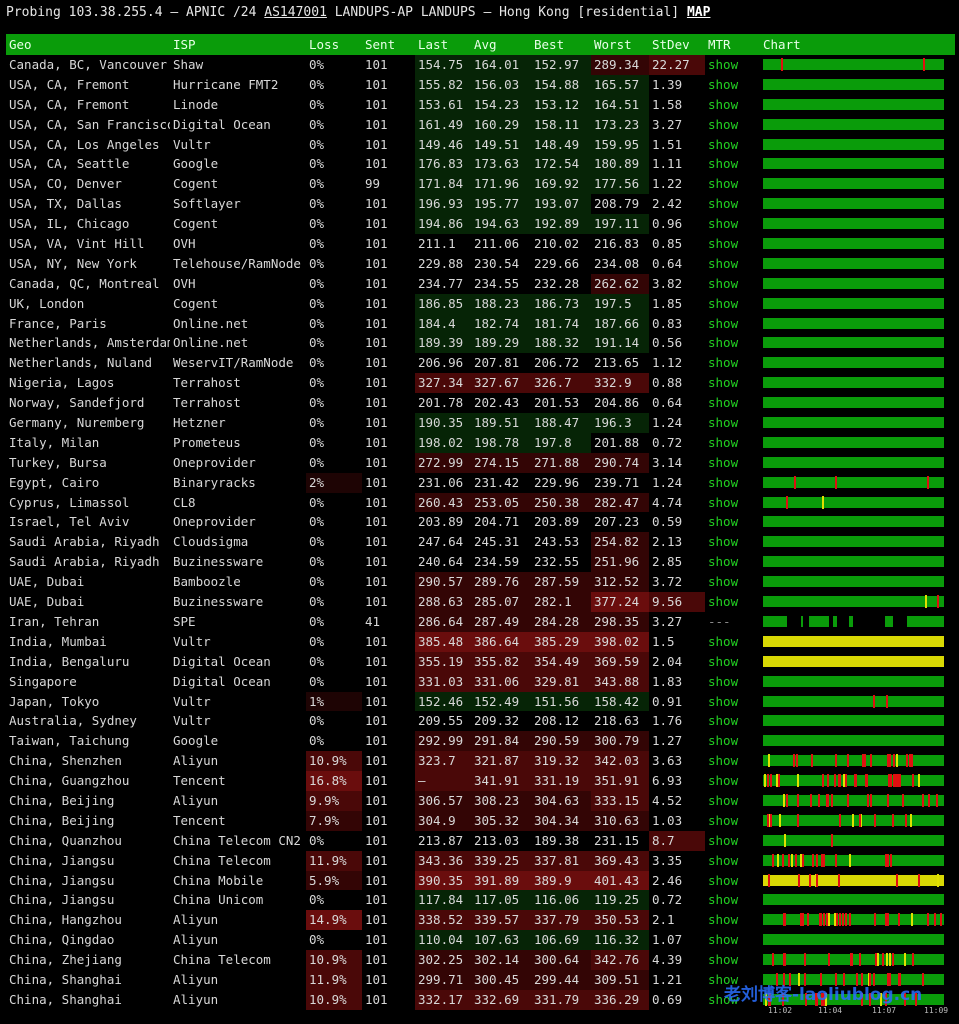 The image size is (959, 1024). Describe the element at coordinates (73, 721) in the screenshot. I see `cell-geo: Australia, Sydney` at that location.